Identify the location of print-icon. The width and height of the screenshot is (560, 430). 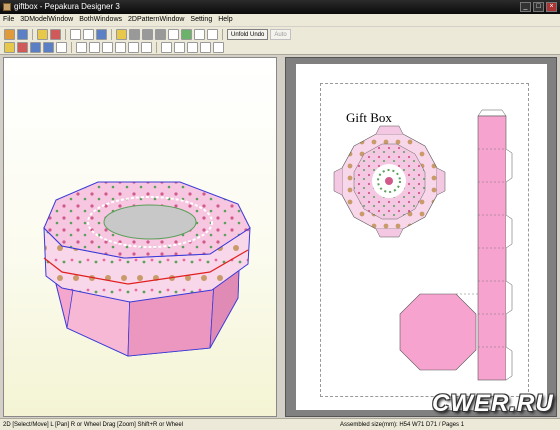
(205, 47).